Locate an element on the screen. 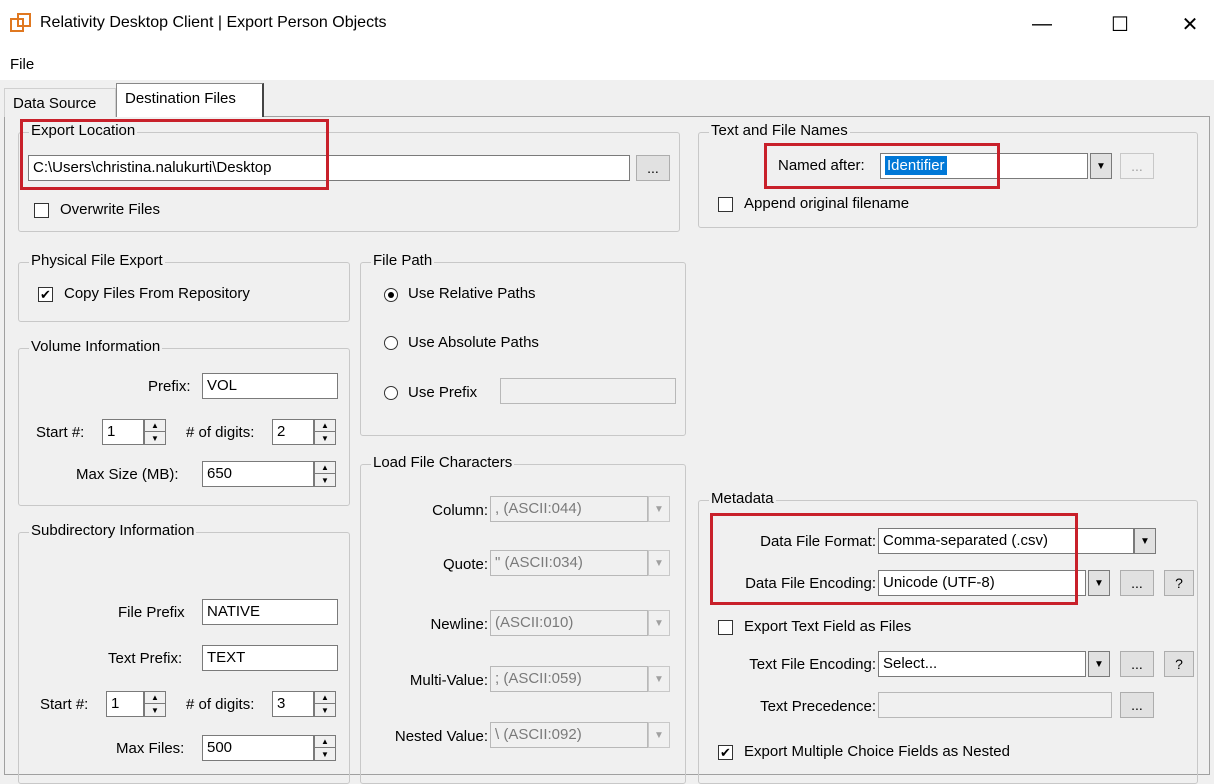 This screenshot has width=1214, height=784. append-filename-label: Append original filename is located at coordinates (827, 203).